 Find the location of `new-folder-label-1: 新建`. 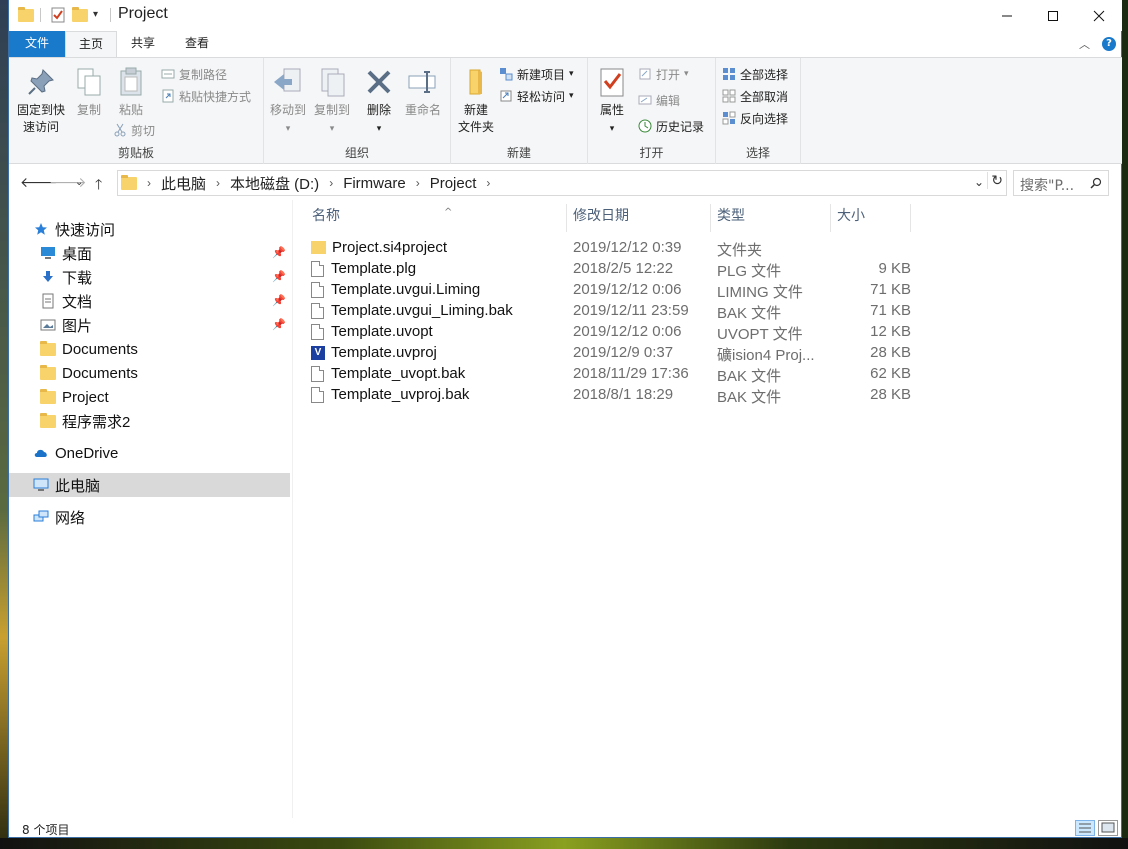

new-folder-label-1: 新建 is located at coordinates (475, 110).